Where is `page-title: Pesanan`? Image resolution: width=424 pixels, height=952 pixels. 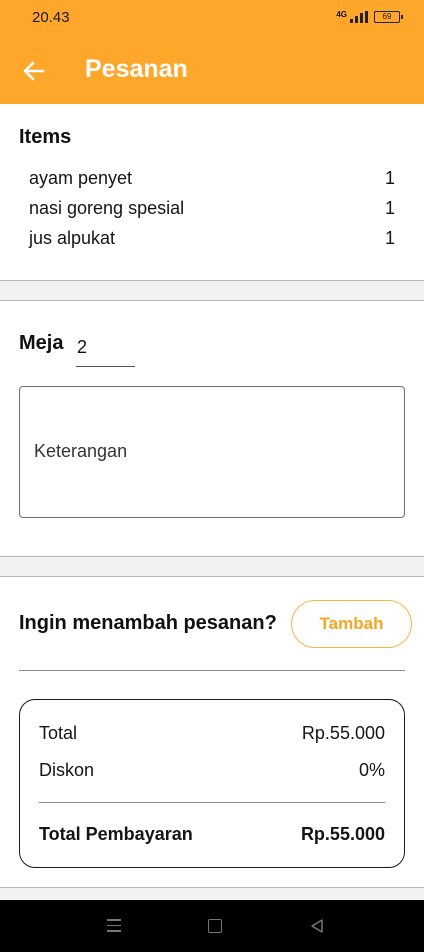
page-title: Pesanan is located at coordinates (136, 69).